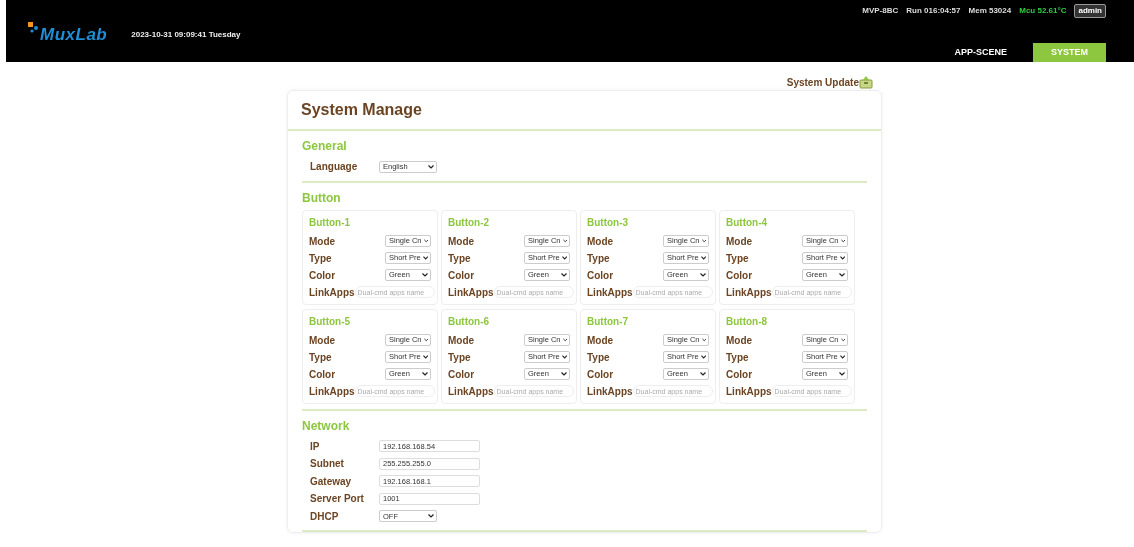 The width and height of the screenshot is (1134, 547). What do you see at coordinates (186, 35) in the screenshot?
I see `date-time: 2023-10-31 09:09:41 Tuesday` at bounding box center [186, 35].